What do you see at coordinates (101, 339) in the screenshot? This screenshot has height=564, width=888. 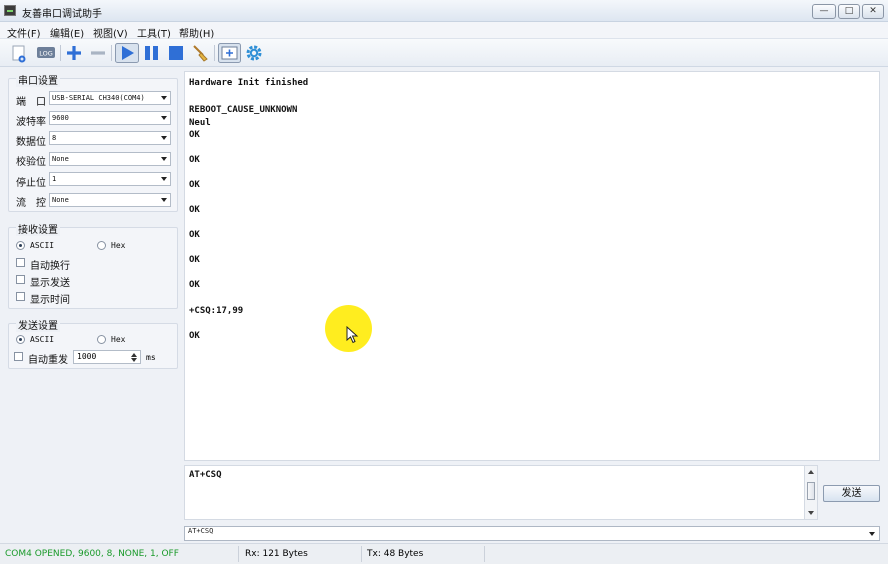 I see `send-hex-radio` at bounding box center [101, 339].